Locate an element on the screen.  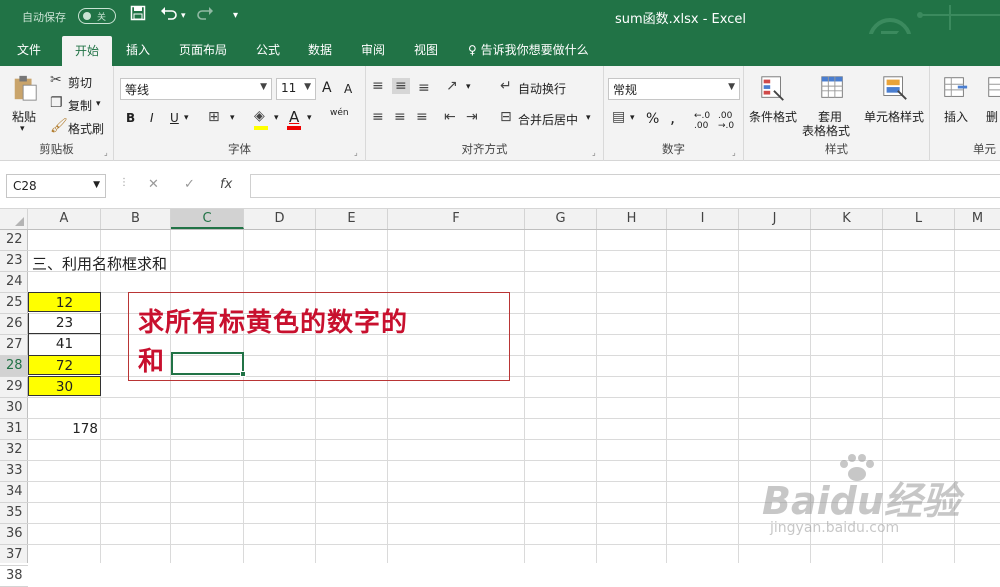
redo-icon is located at coordinates (205, 15).